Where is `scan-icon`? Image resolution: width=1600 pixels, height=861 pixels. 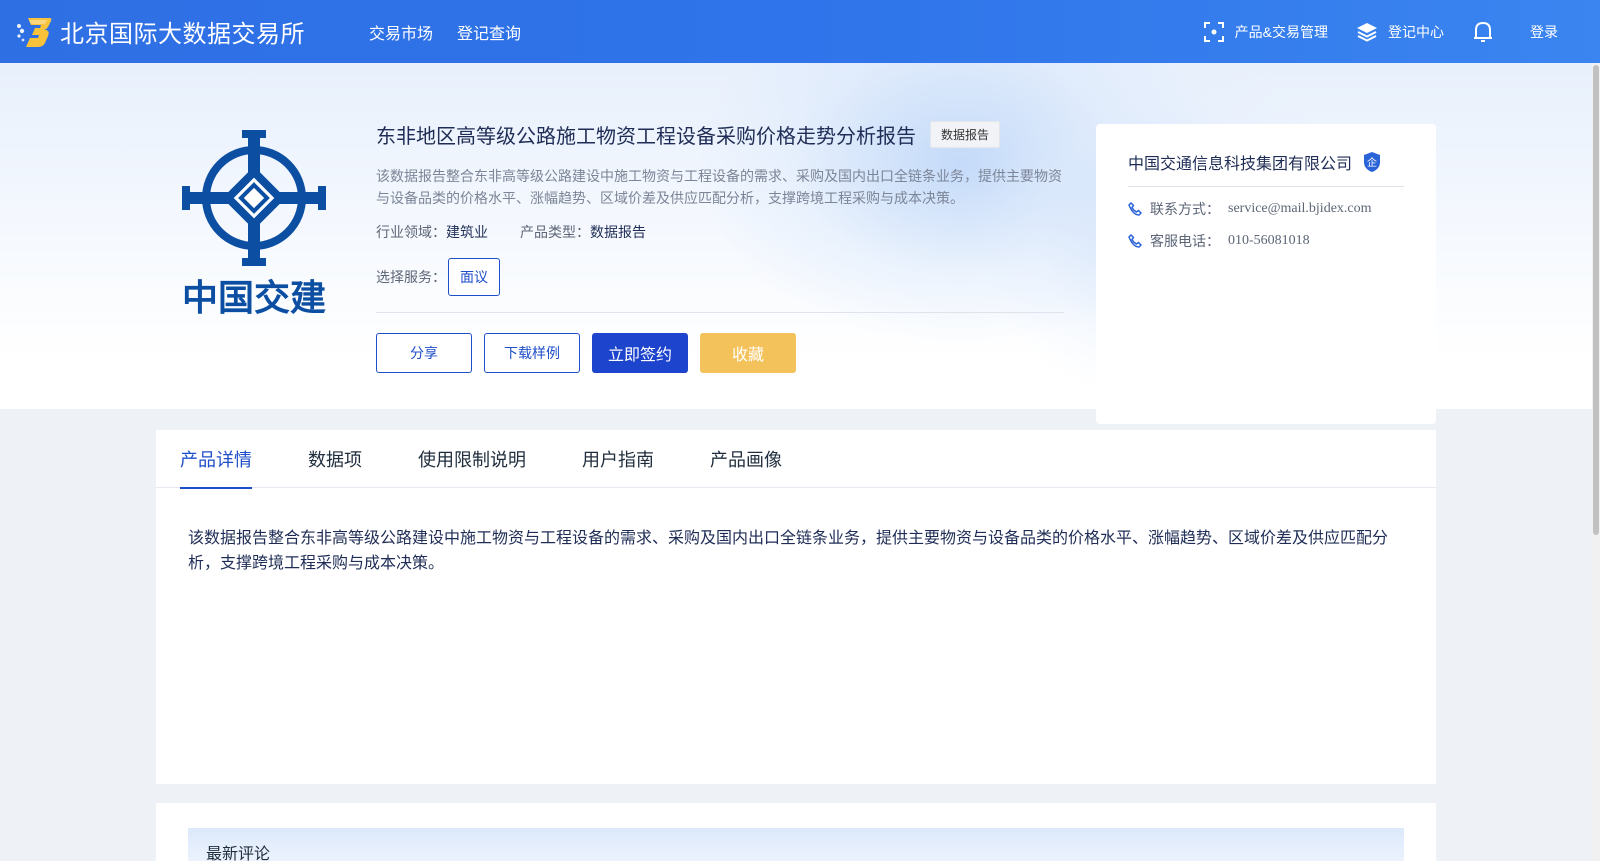 scan-icon is located at coordinates (1213, 31).